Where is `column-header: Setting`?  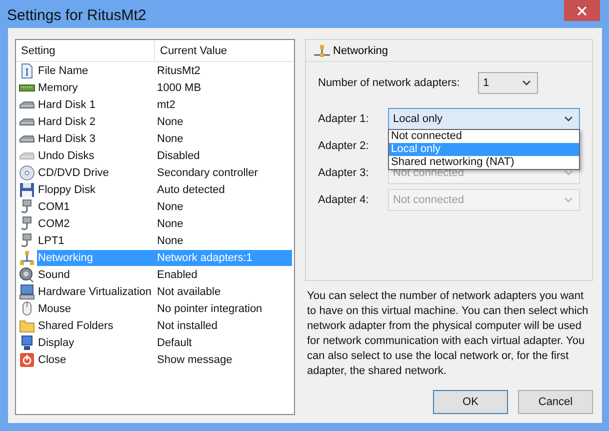
column-header: Setting is located at coordinates (85, 50).